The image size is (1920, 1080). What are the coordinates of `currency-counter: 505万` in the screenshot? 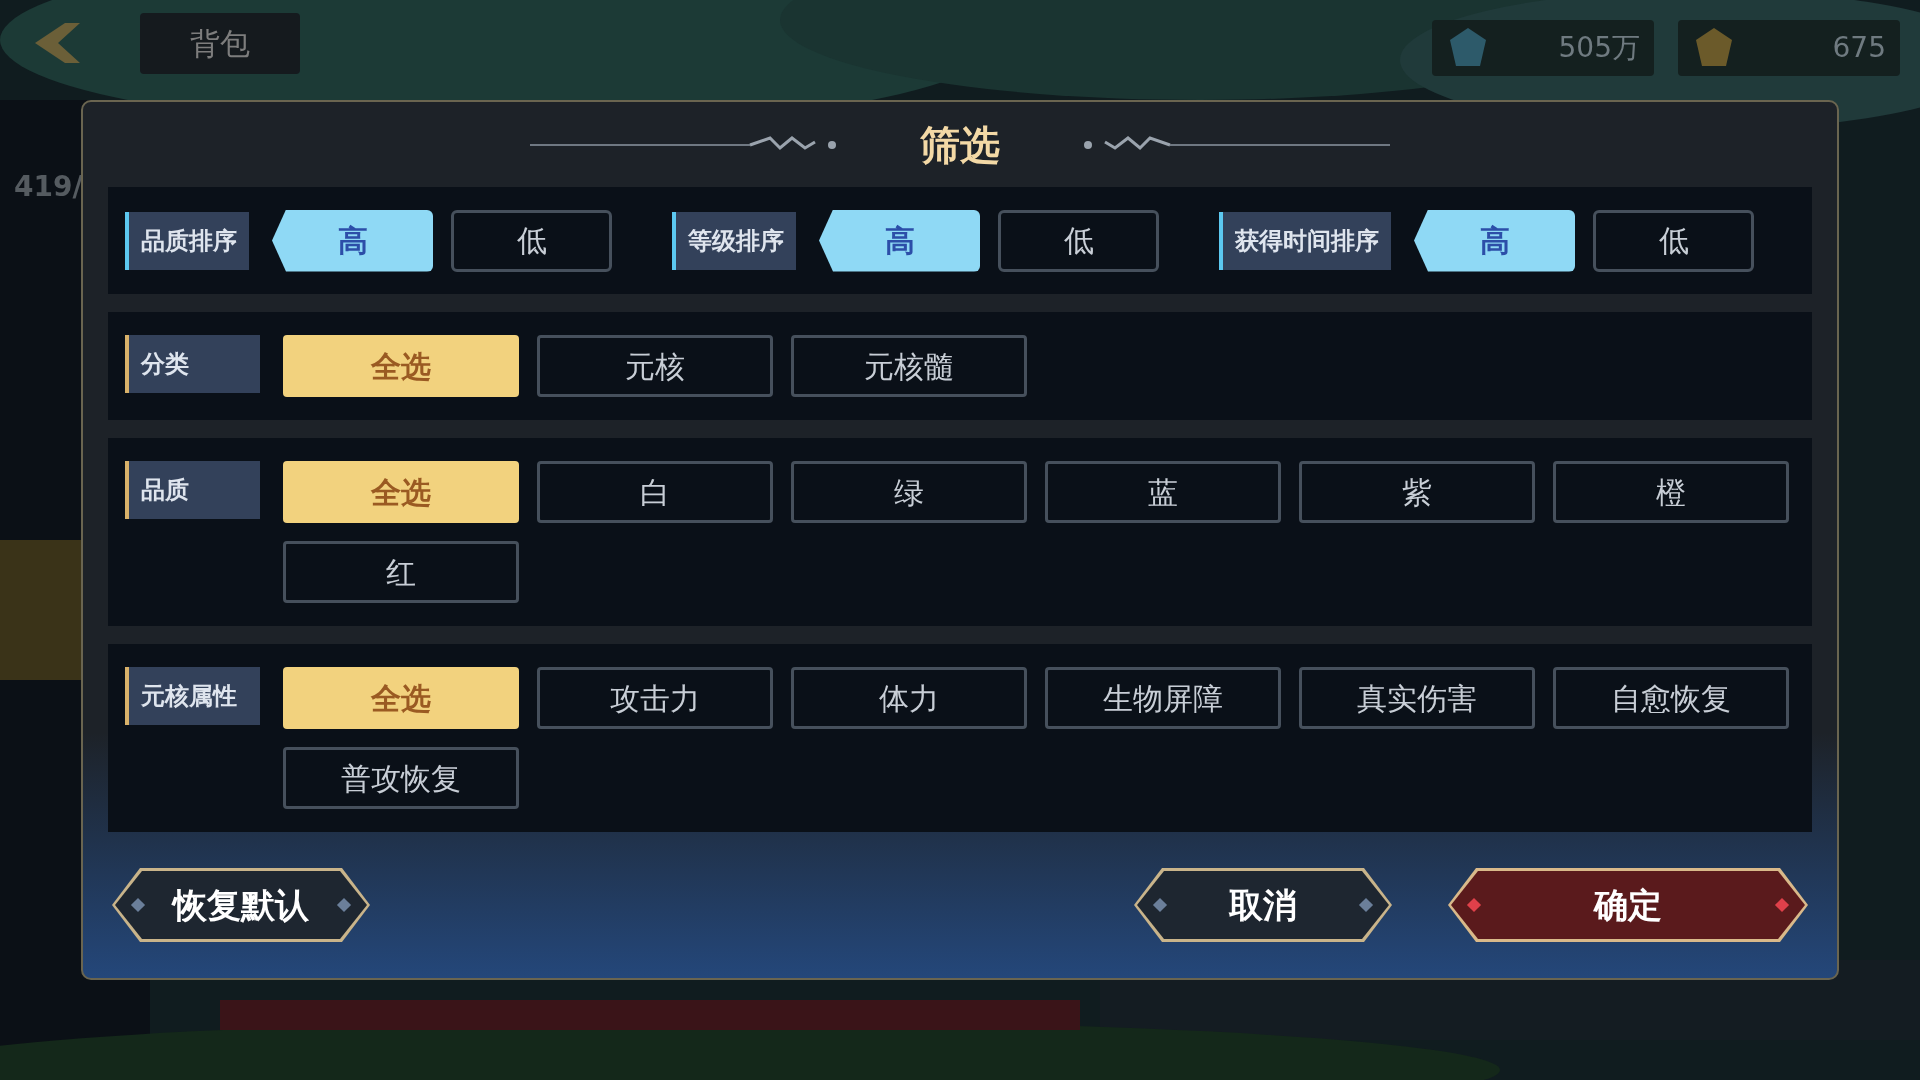 It's located at (1543, 48).